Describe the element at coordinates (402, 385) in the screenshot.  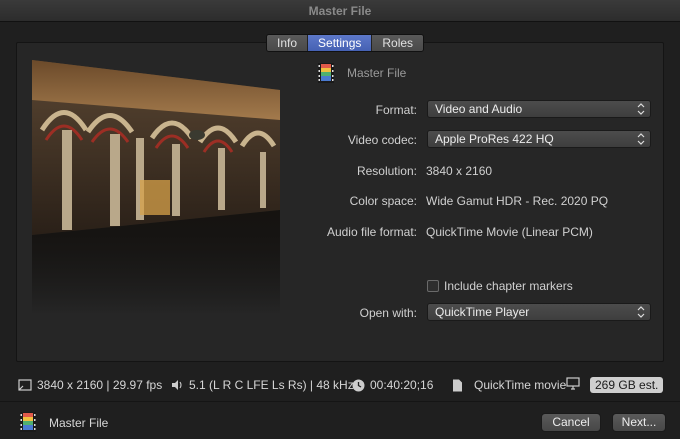
I see `duration-text: 00:40:20;16` at that location.